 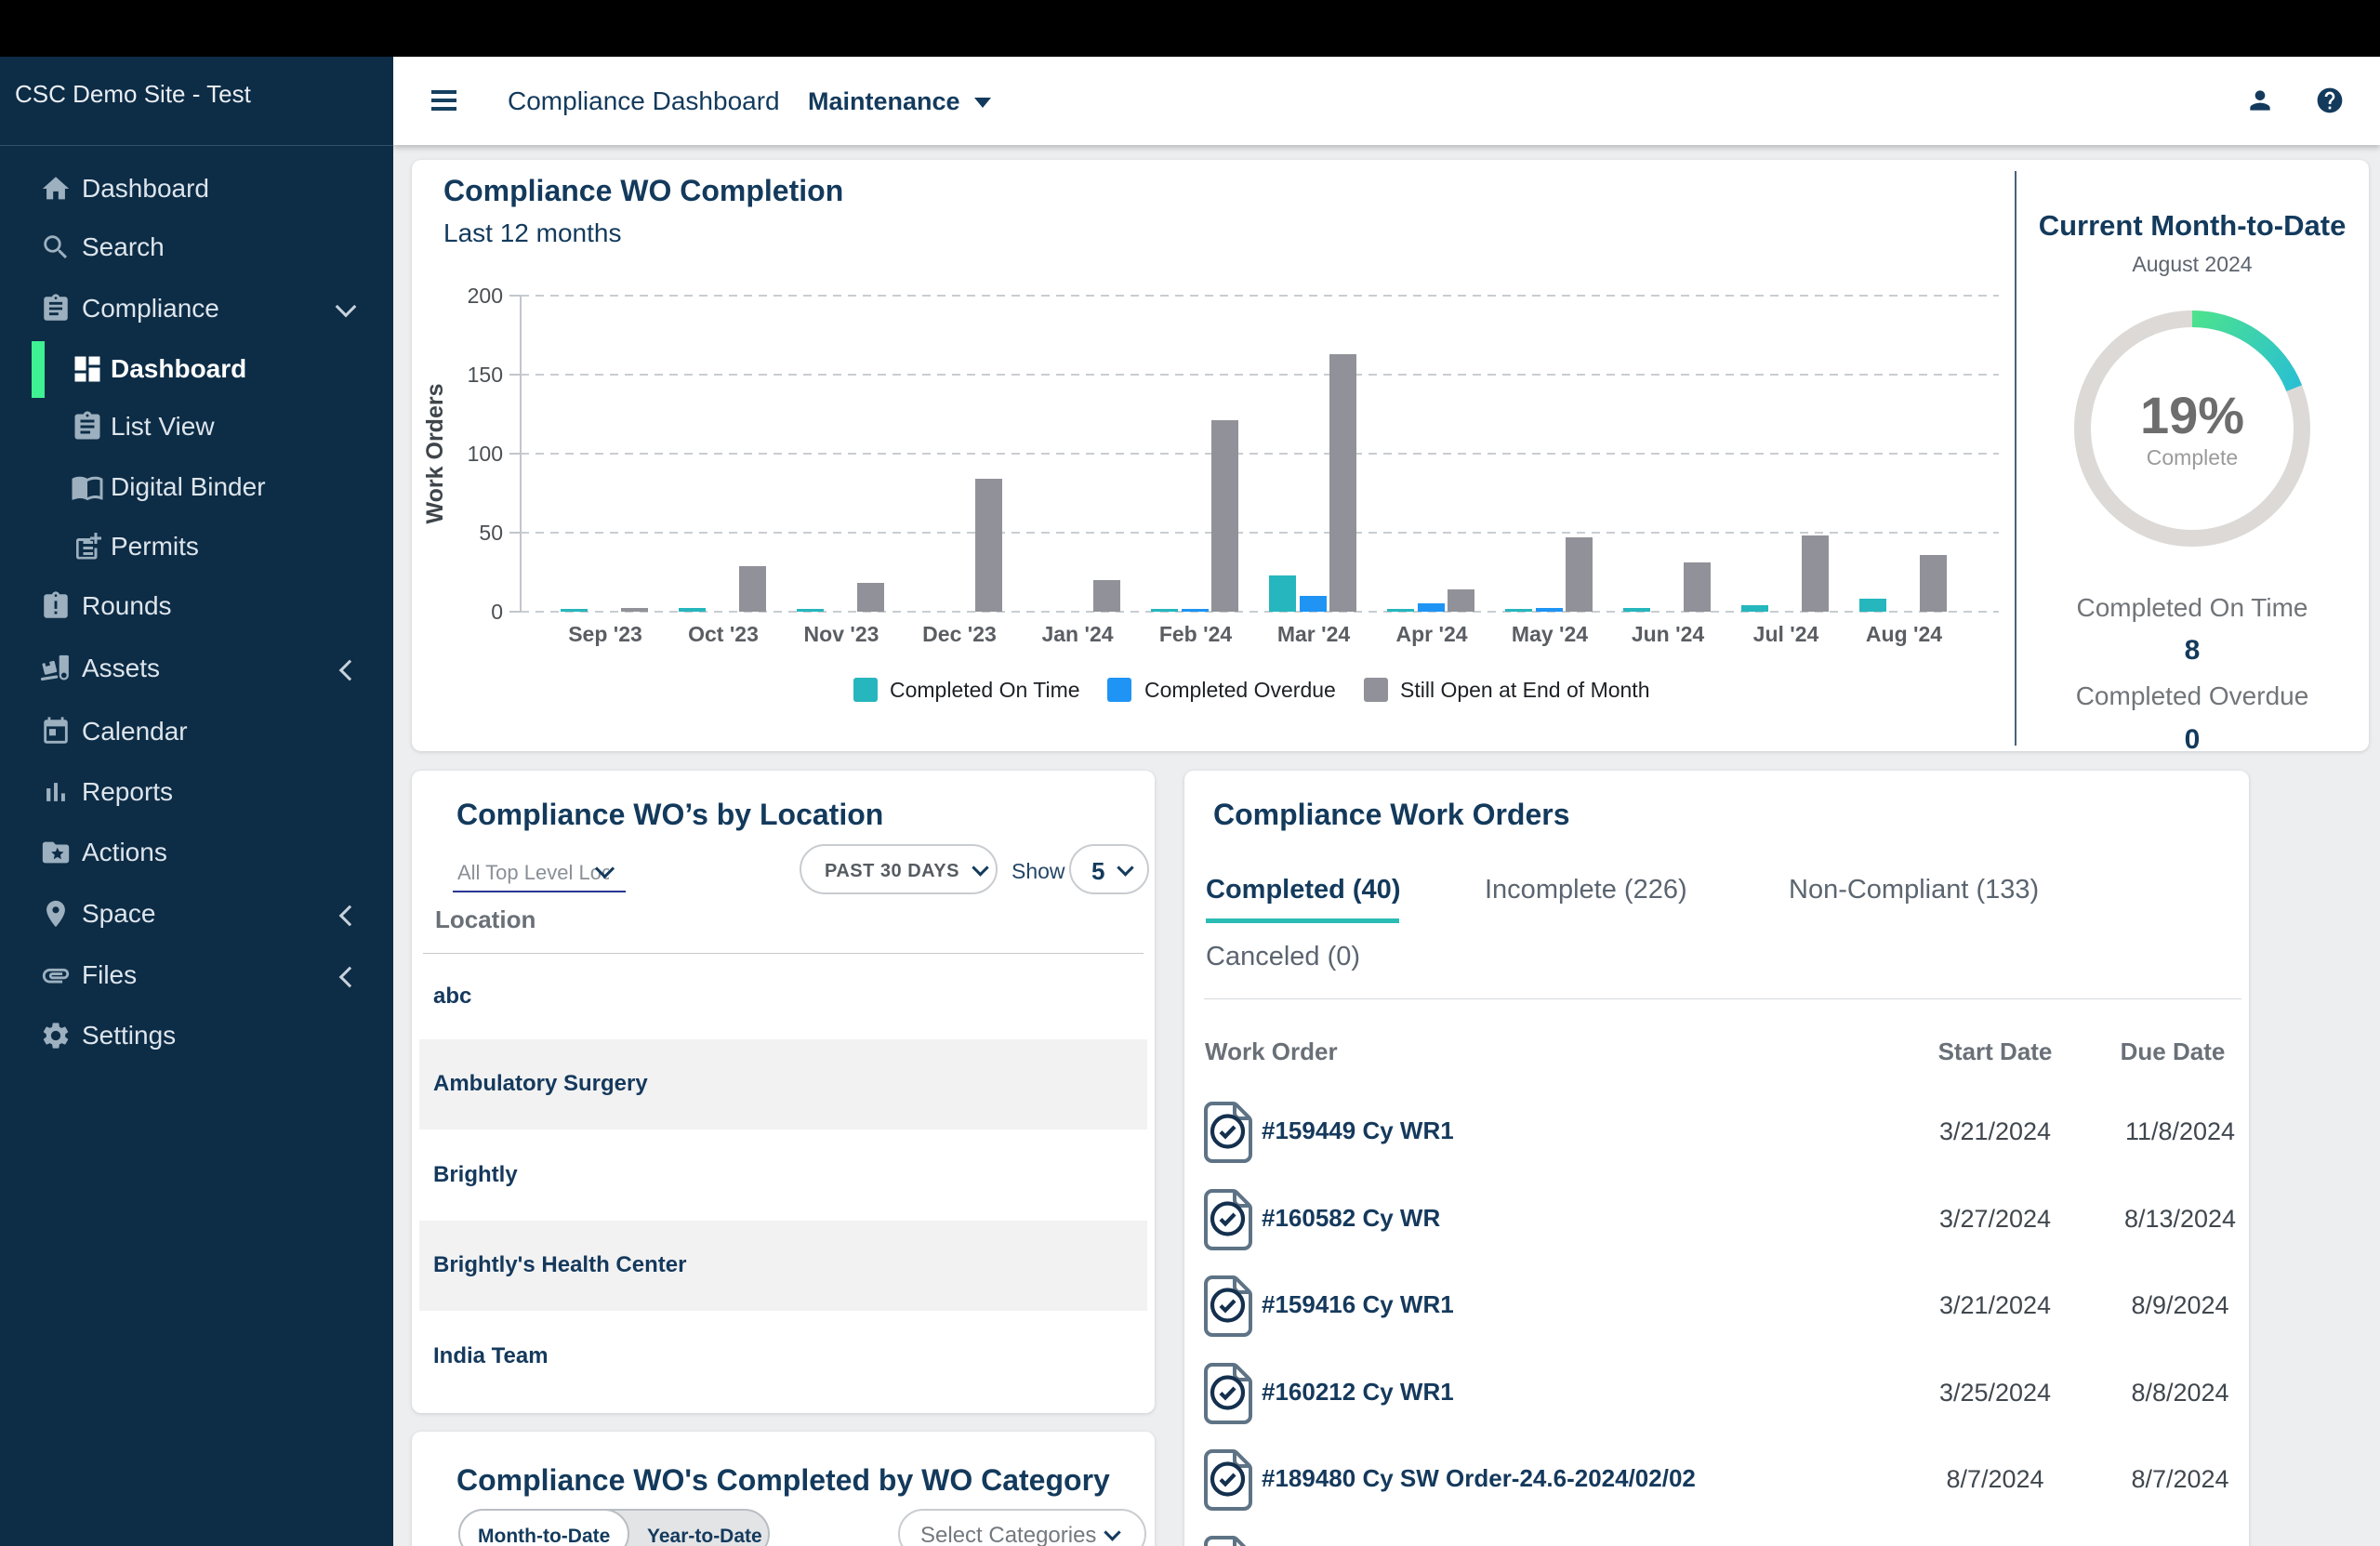 I want to click on svg-text: Oct '23, so click(x=723, y=634).